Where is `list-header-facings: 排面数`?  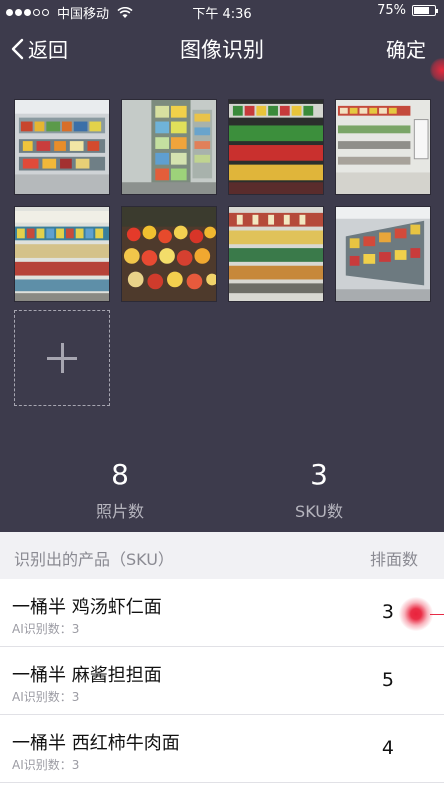
list-header-facings: 排面数 is located at coordinates (393, 559).